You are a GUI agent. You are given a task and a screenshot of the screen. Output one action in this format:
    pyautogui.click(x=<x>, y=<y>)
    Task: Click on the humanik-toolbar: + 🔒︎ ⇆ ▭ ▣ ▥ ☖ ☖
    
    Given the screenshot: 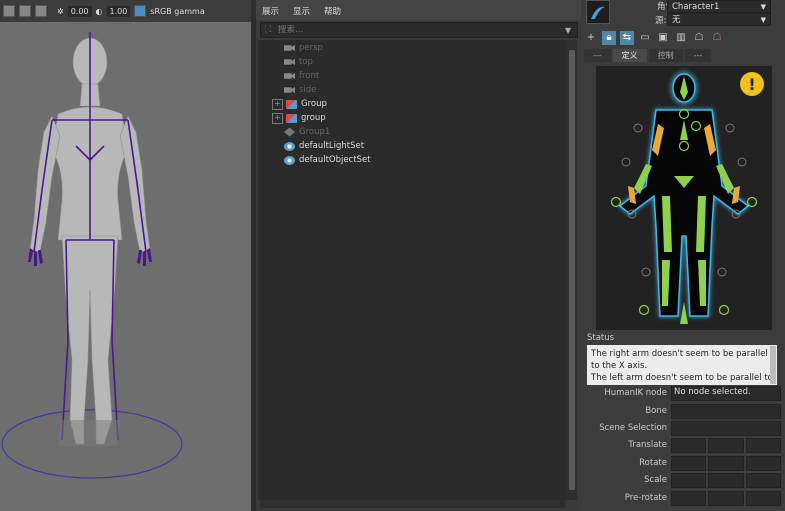 What is the action you would take?
    pyautogui.click(x=684, y=38)
    